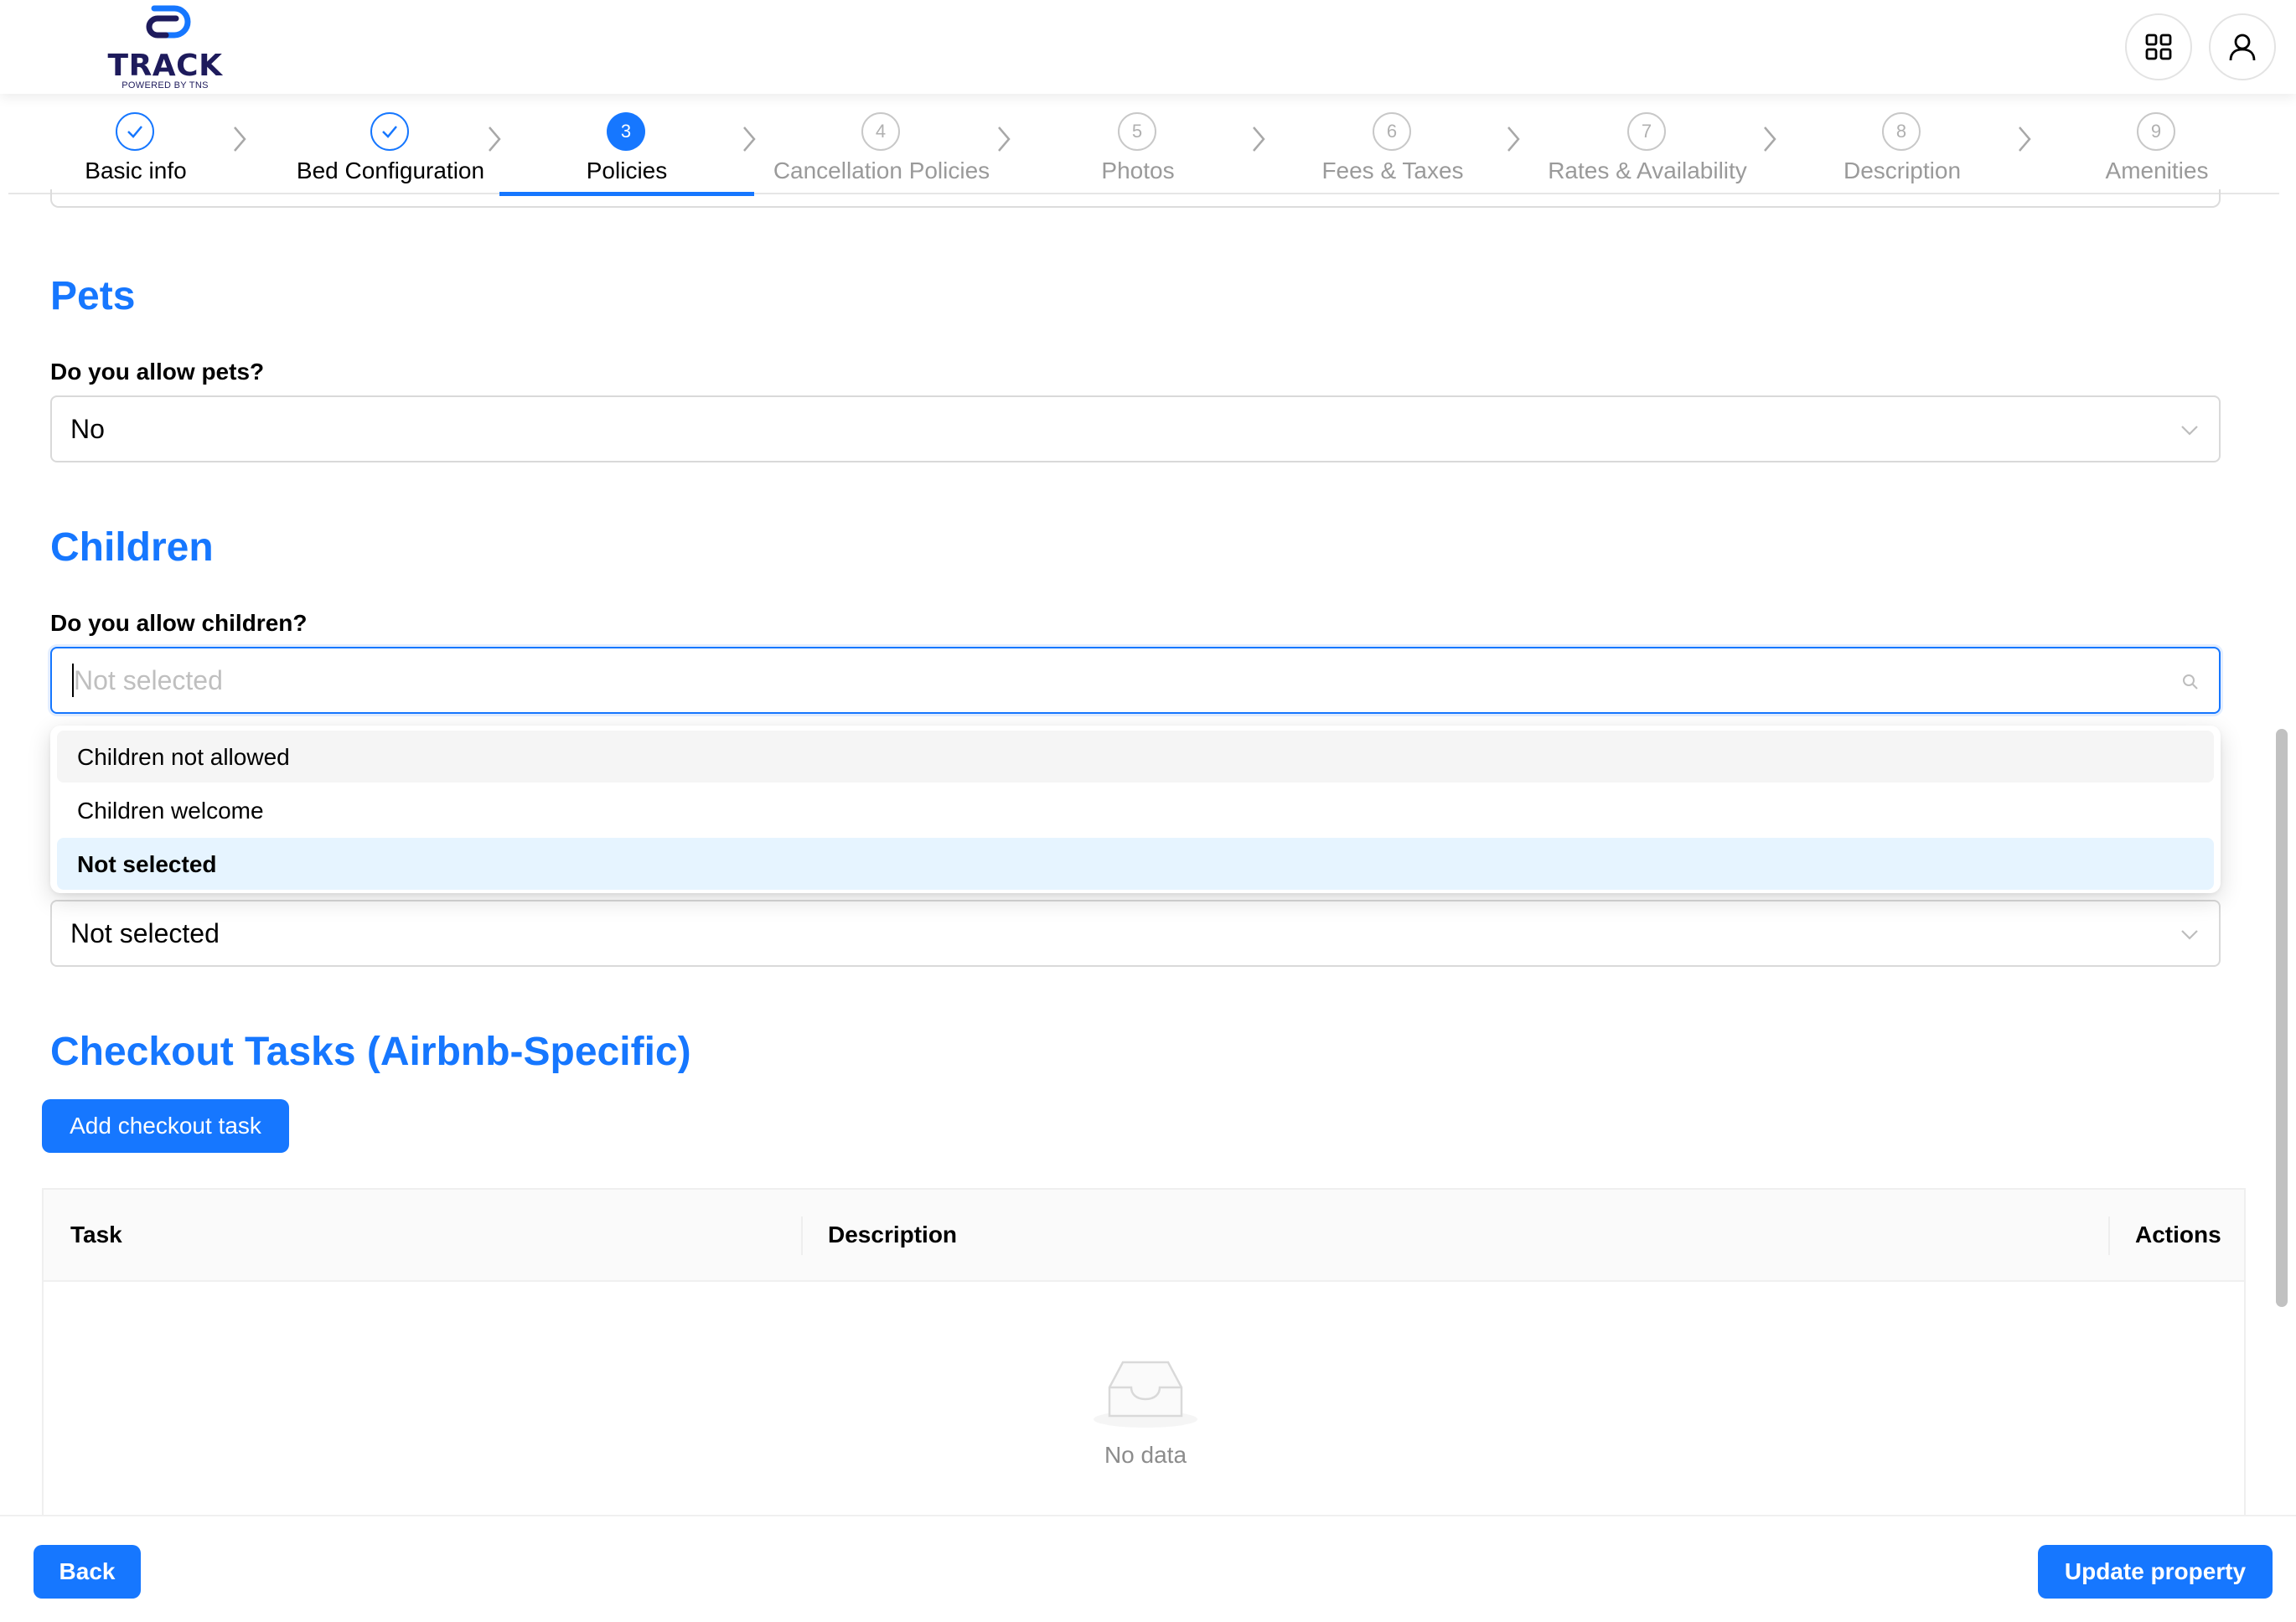 The height and width of the screenshot is (1622, 2296). I want to click on track-logo: TRACK POWERED BY TNS, so click(166, 47).